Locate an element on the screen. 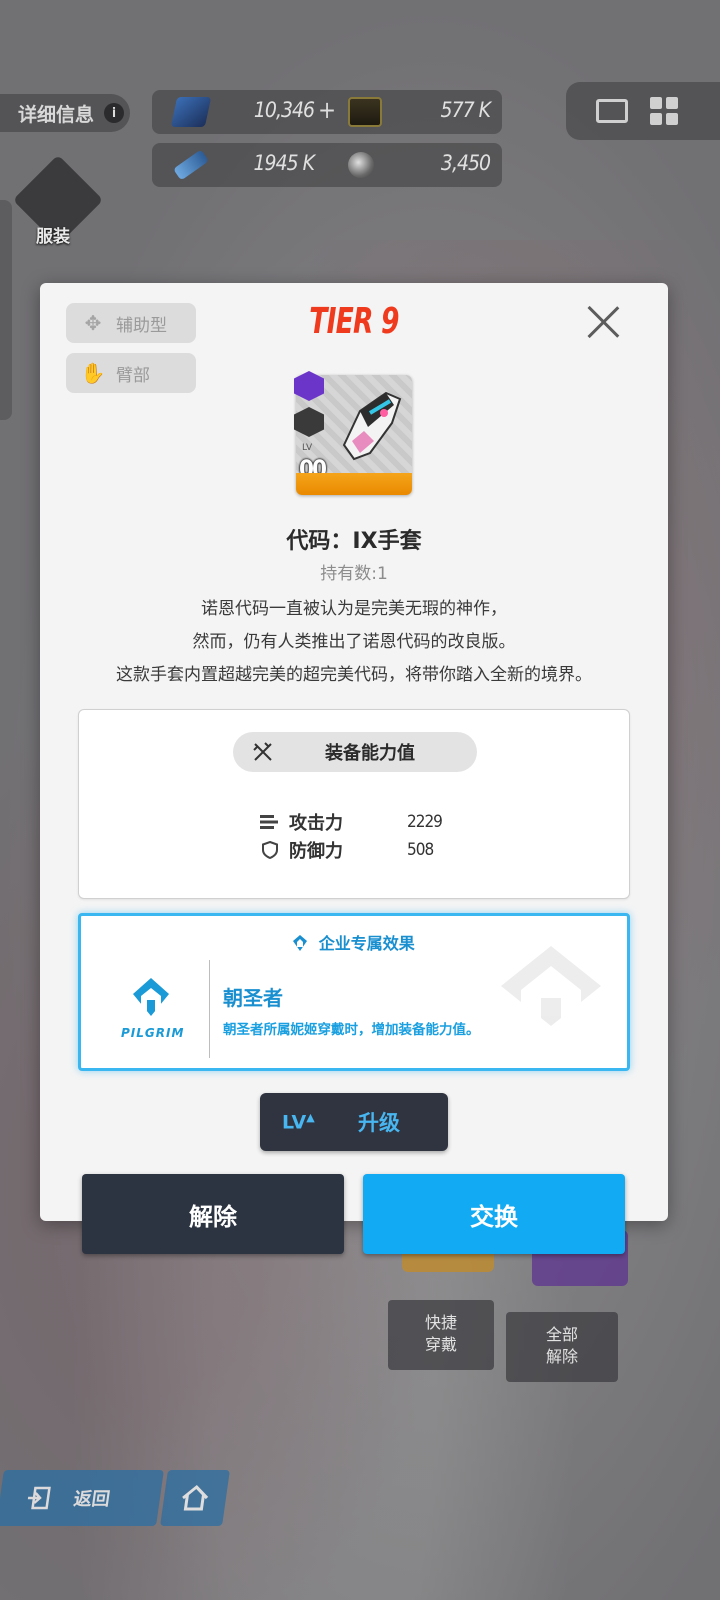 The image size is (720, 1600). attack-value: 2229 is located at coordinates (425, 822).